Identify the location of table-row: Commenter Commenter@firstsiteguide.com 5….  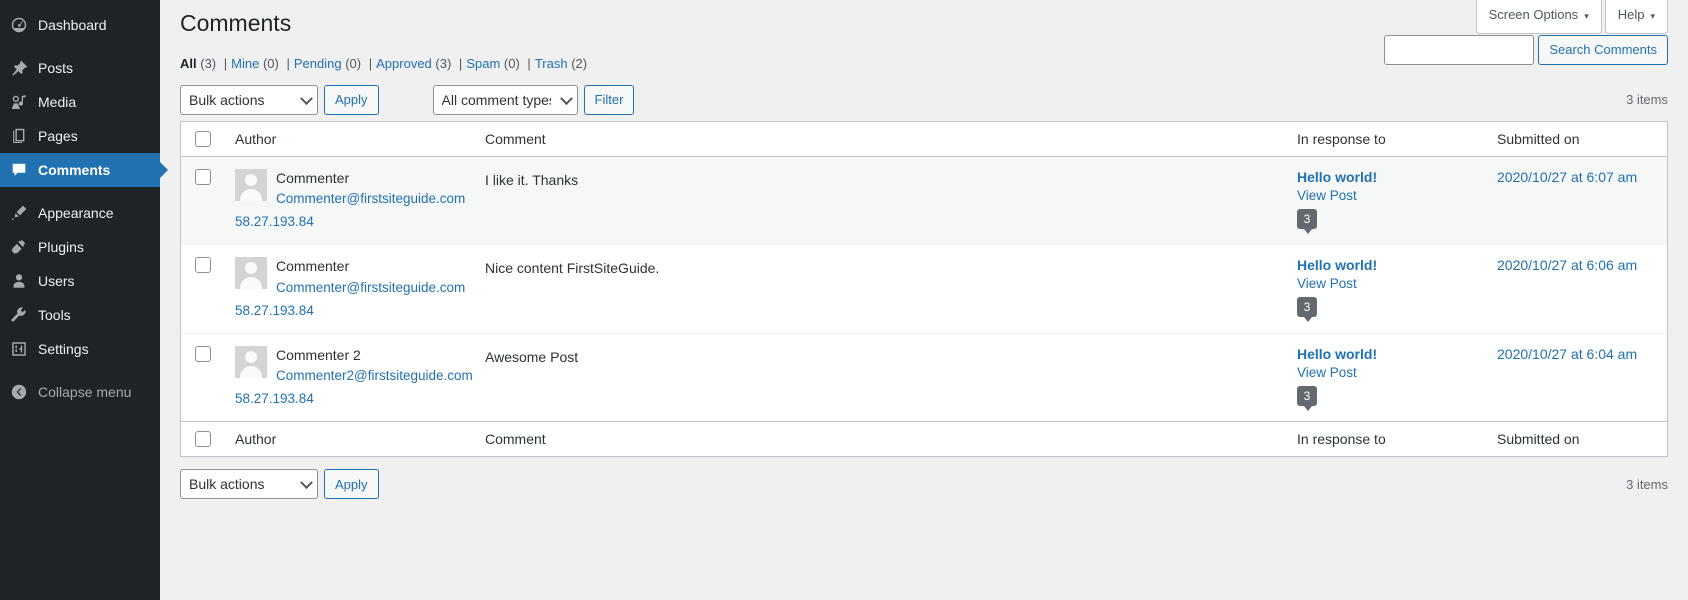
(924, 200).